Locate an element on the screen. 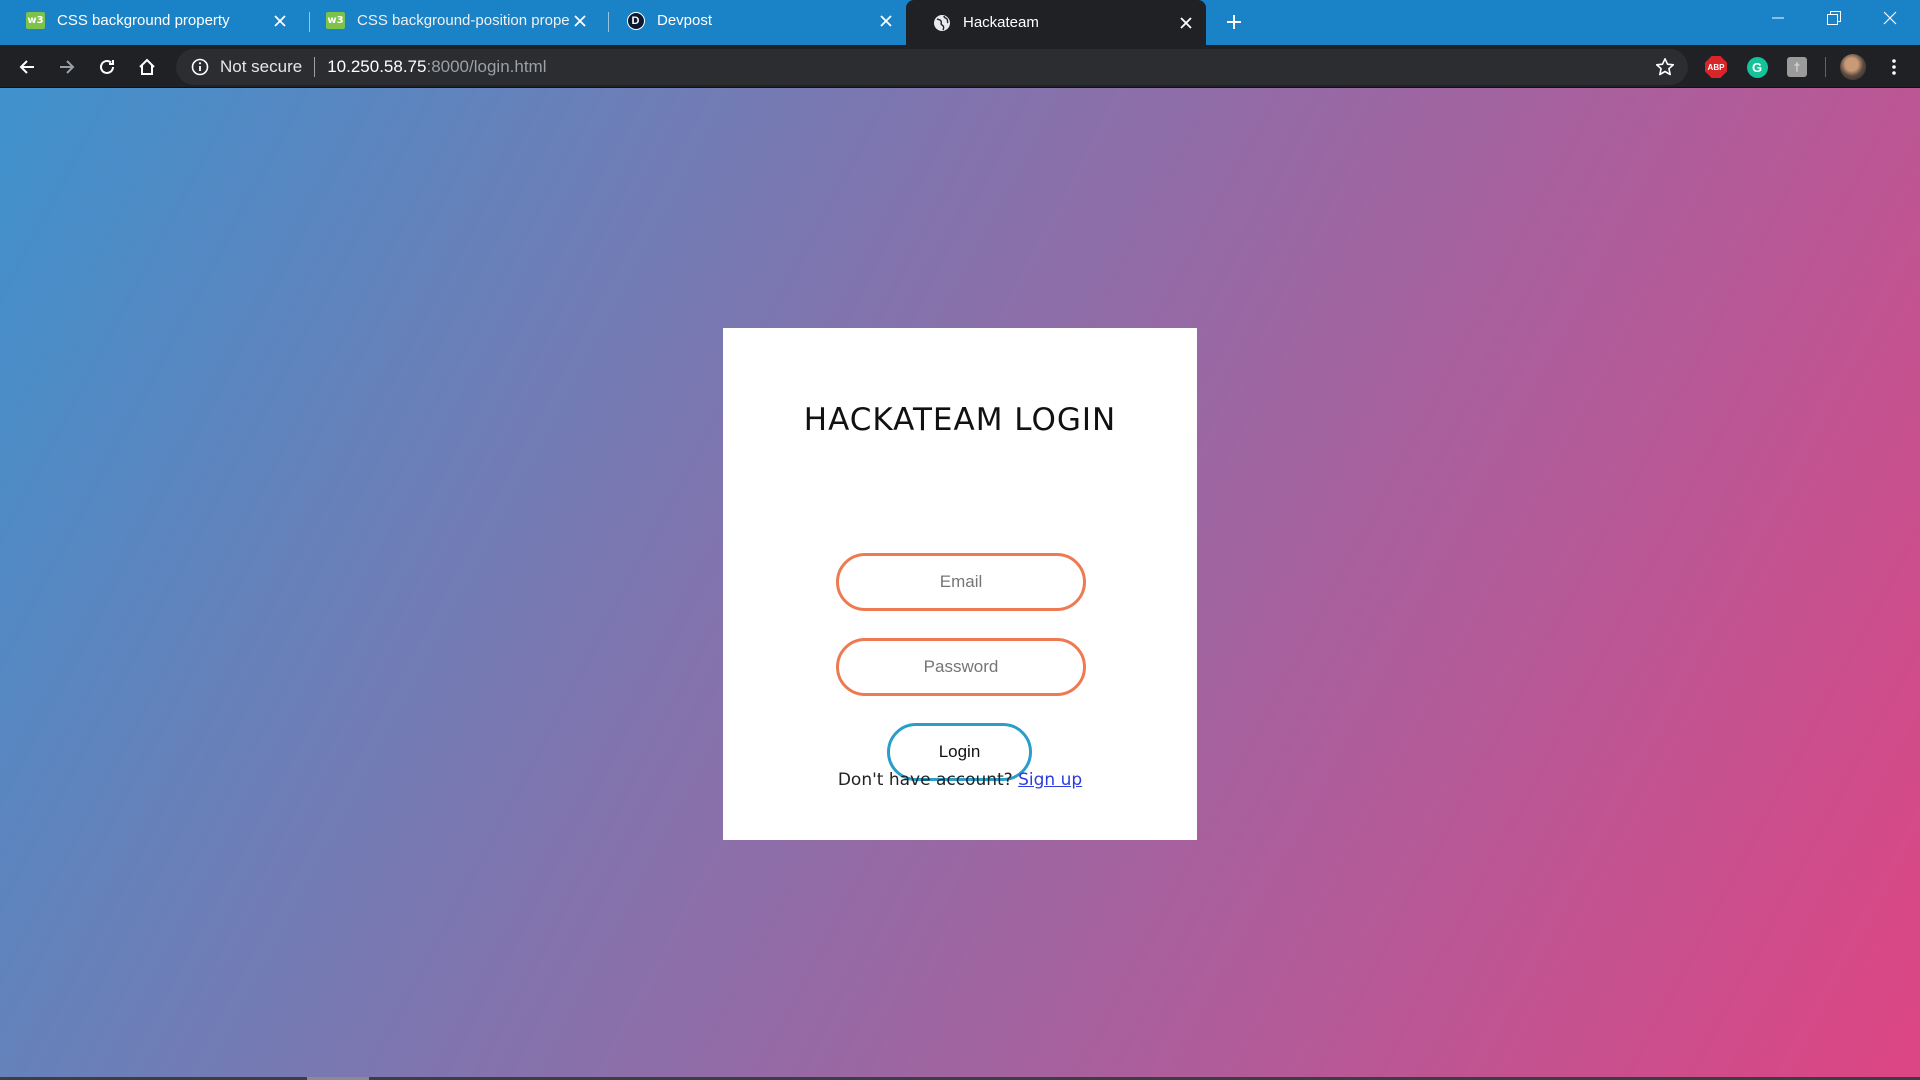 The image size is (1920, 1080). url-host: 10.250.58.75 is located at coordinates (376, 67).